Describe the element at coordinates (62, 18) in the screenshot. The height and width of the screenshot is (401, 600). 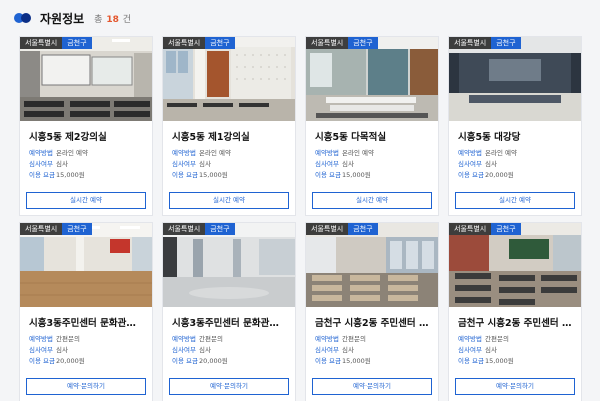
I see `section-title: 자원정보` at that location.